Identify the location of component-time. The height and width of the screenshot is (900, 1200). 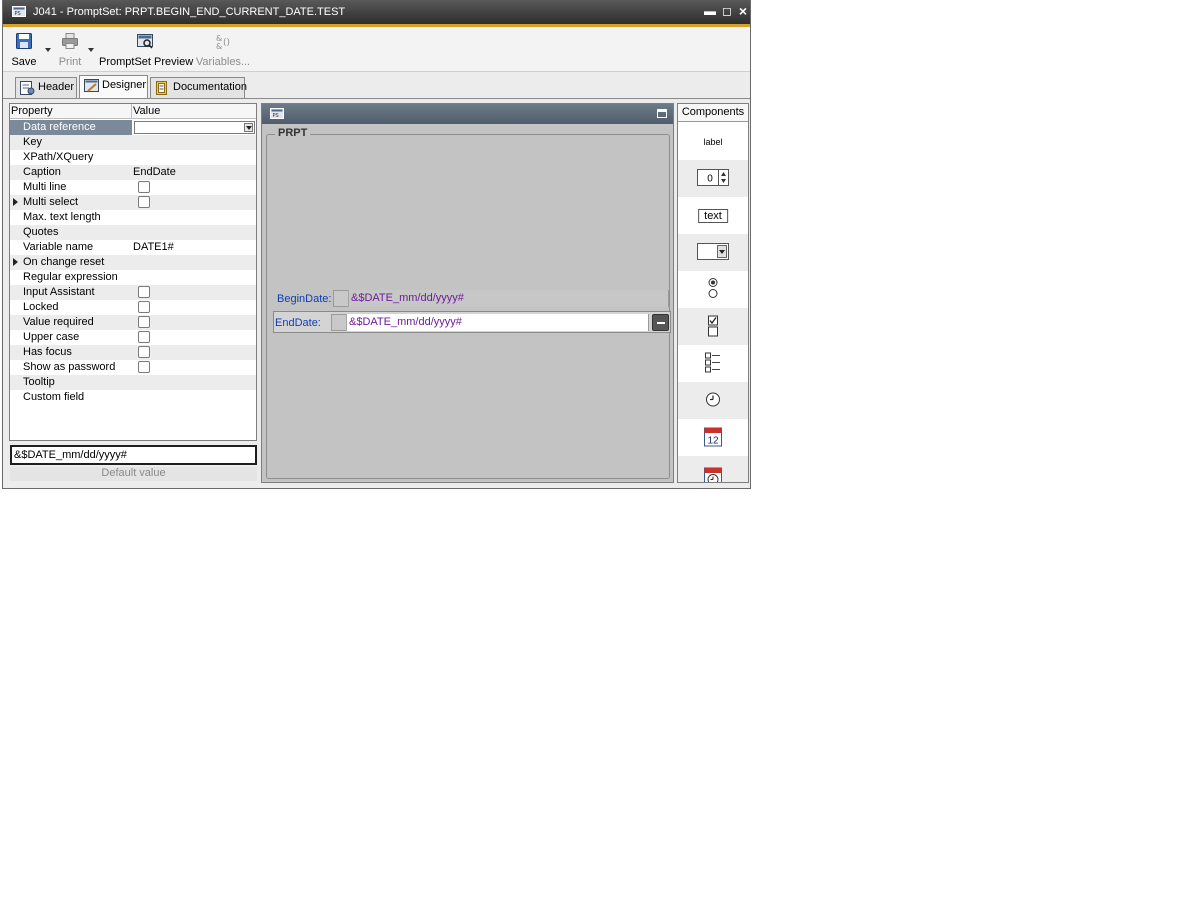
(713, 400).